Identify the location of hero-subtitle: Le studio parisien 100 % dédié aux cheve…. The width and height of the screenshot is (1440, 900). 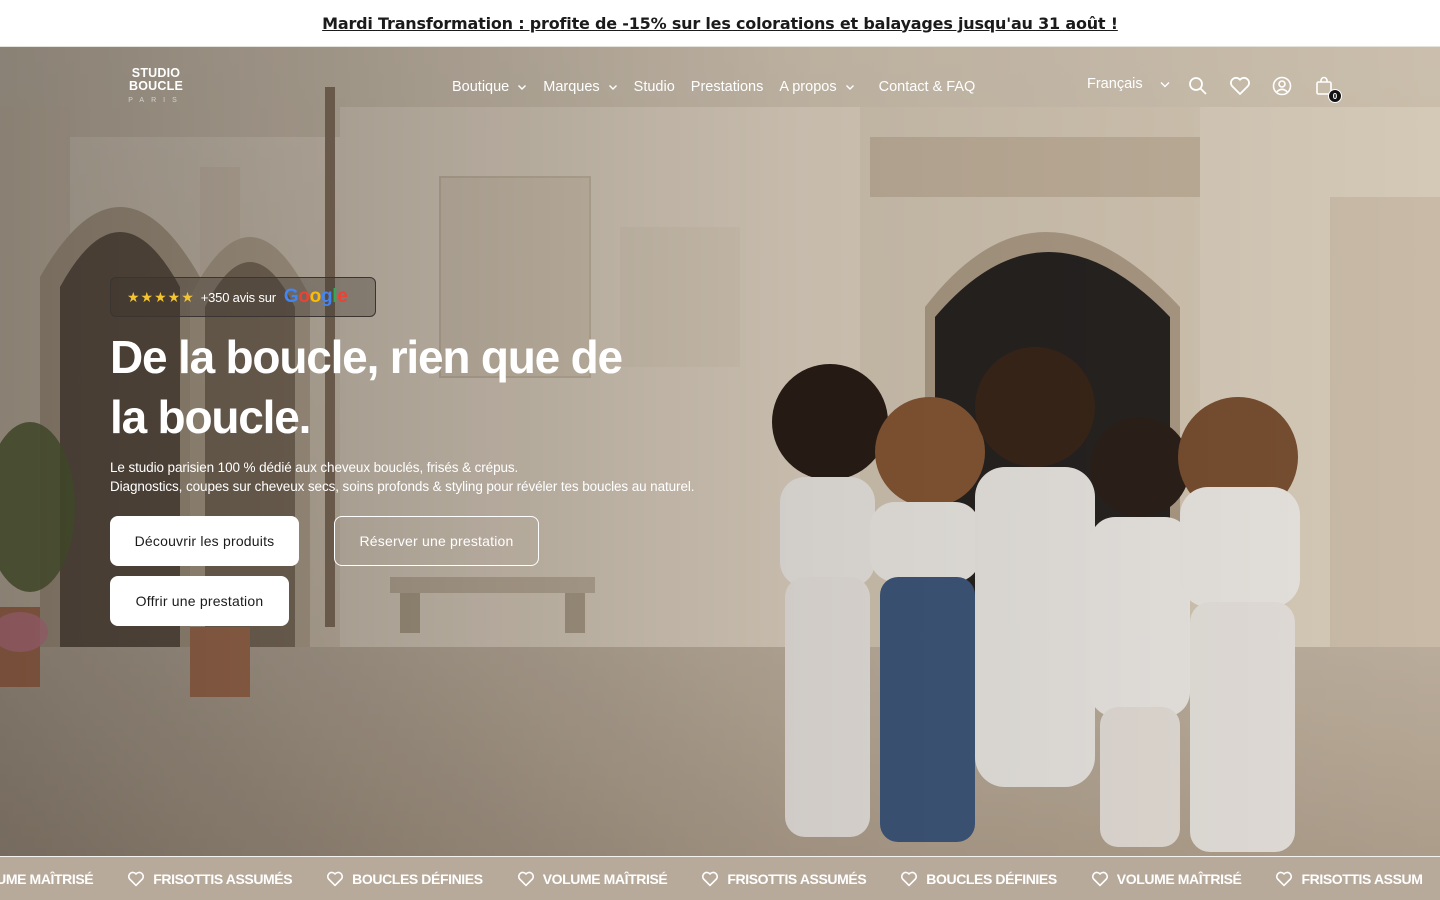
(460, 477).